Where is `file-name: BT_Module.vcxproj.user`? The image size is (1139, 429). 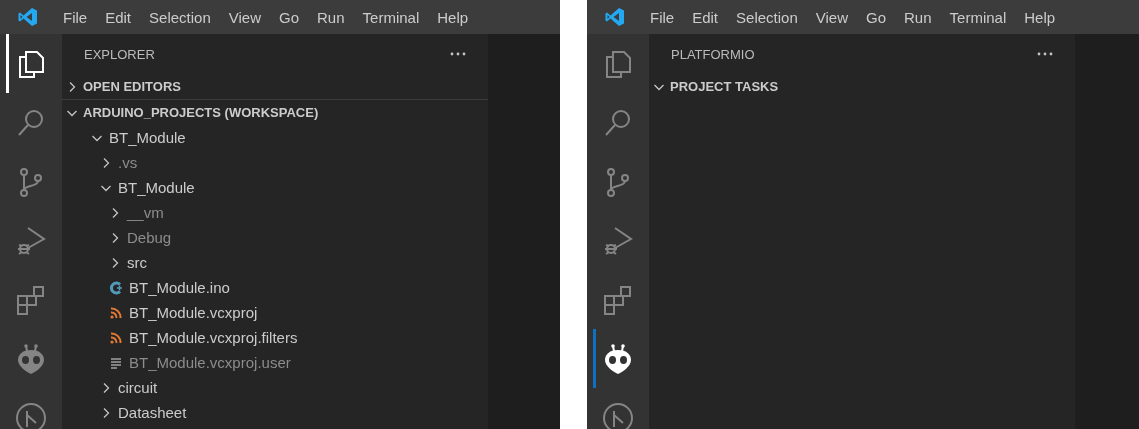 file-name: BT_Module.vcxproj.user is located at coordinates (210, 362).